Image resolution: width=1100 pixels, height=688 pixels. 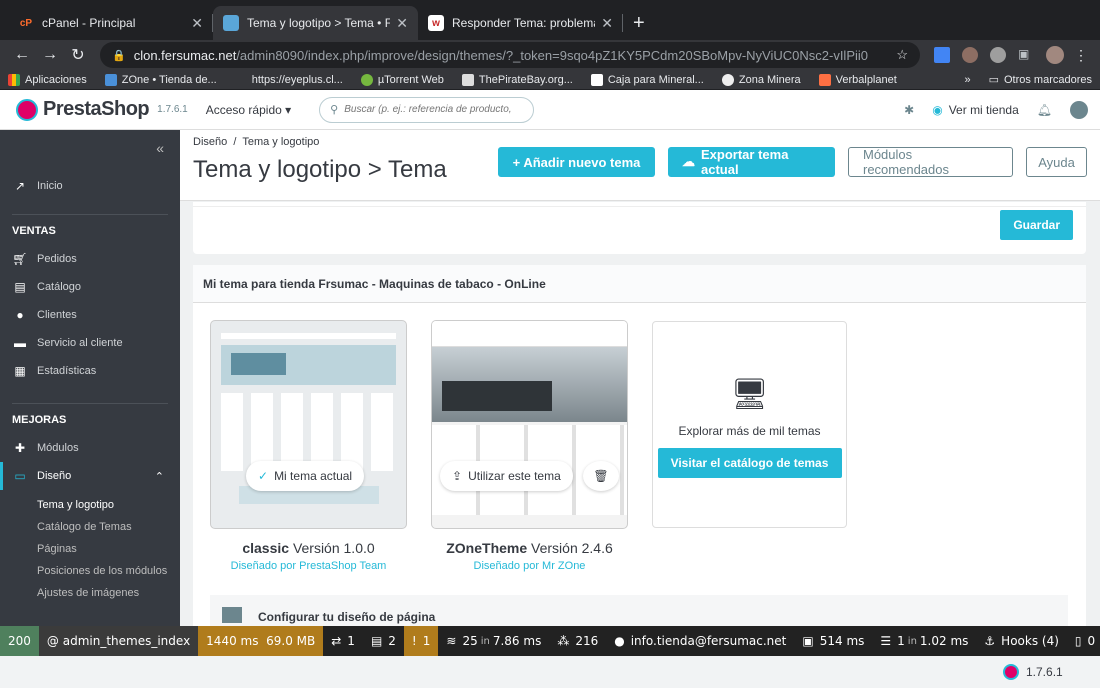 What do you see at coordinates (520, 23) in the screenshot?
I see `browser-tab-reply: w Responder Tema: problemas co ✕` at bounding box center [520, 23].